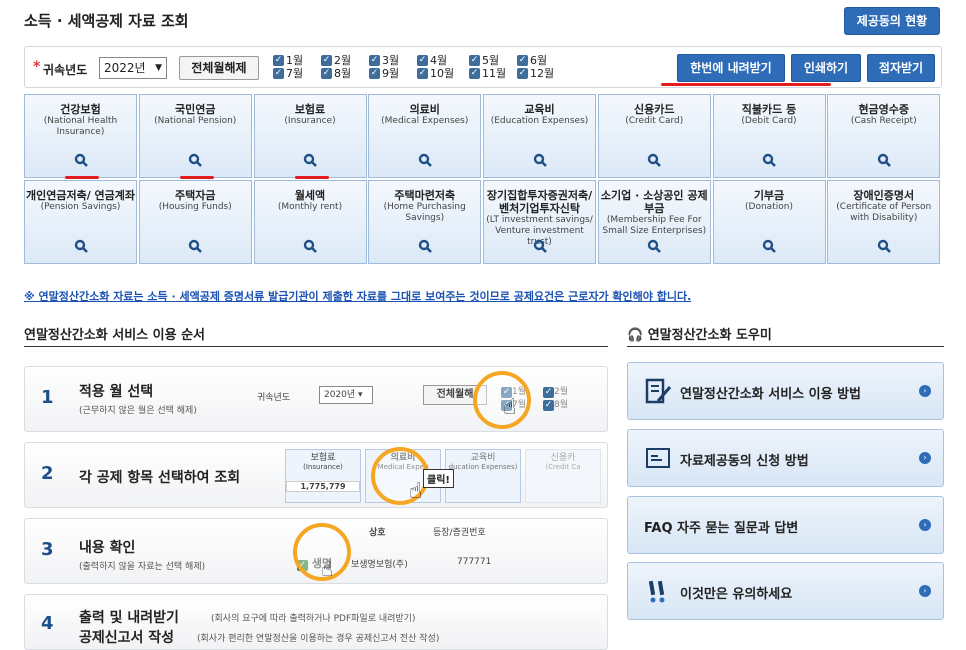 The width and height of the screenshot is (966, 650). I want to click on category-subtitle: (National Pension), so click(195, 121).